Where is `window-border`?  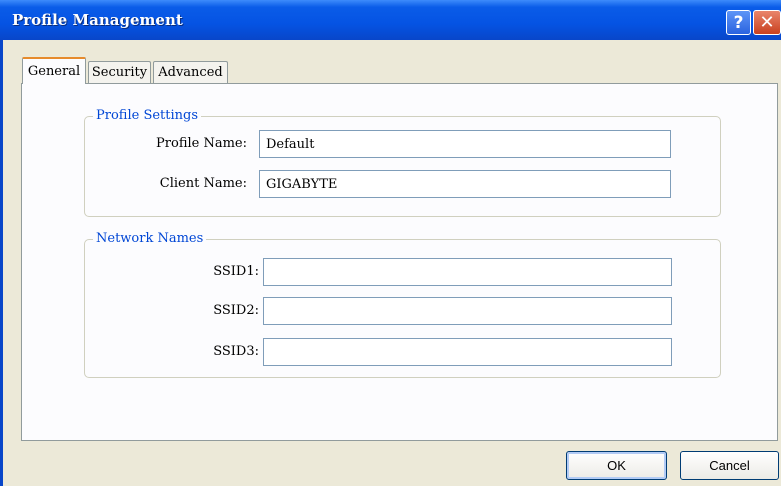
window-border is located at coordinates (1, 263).